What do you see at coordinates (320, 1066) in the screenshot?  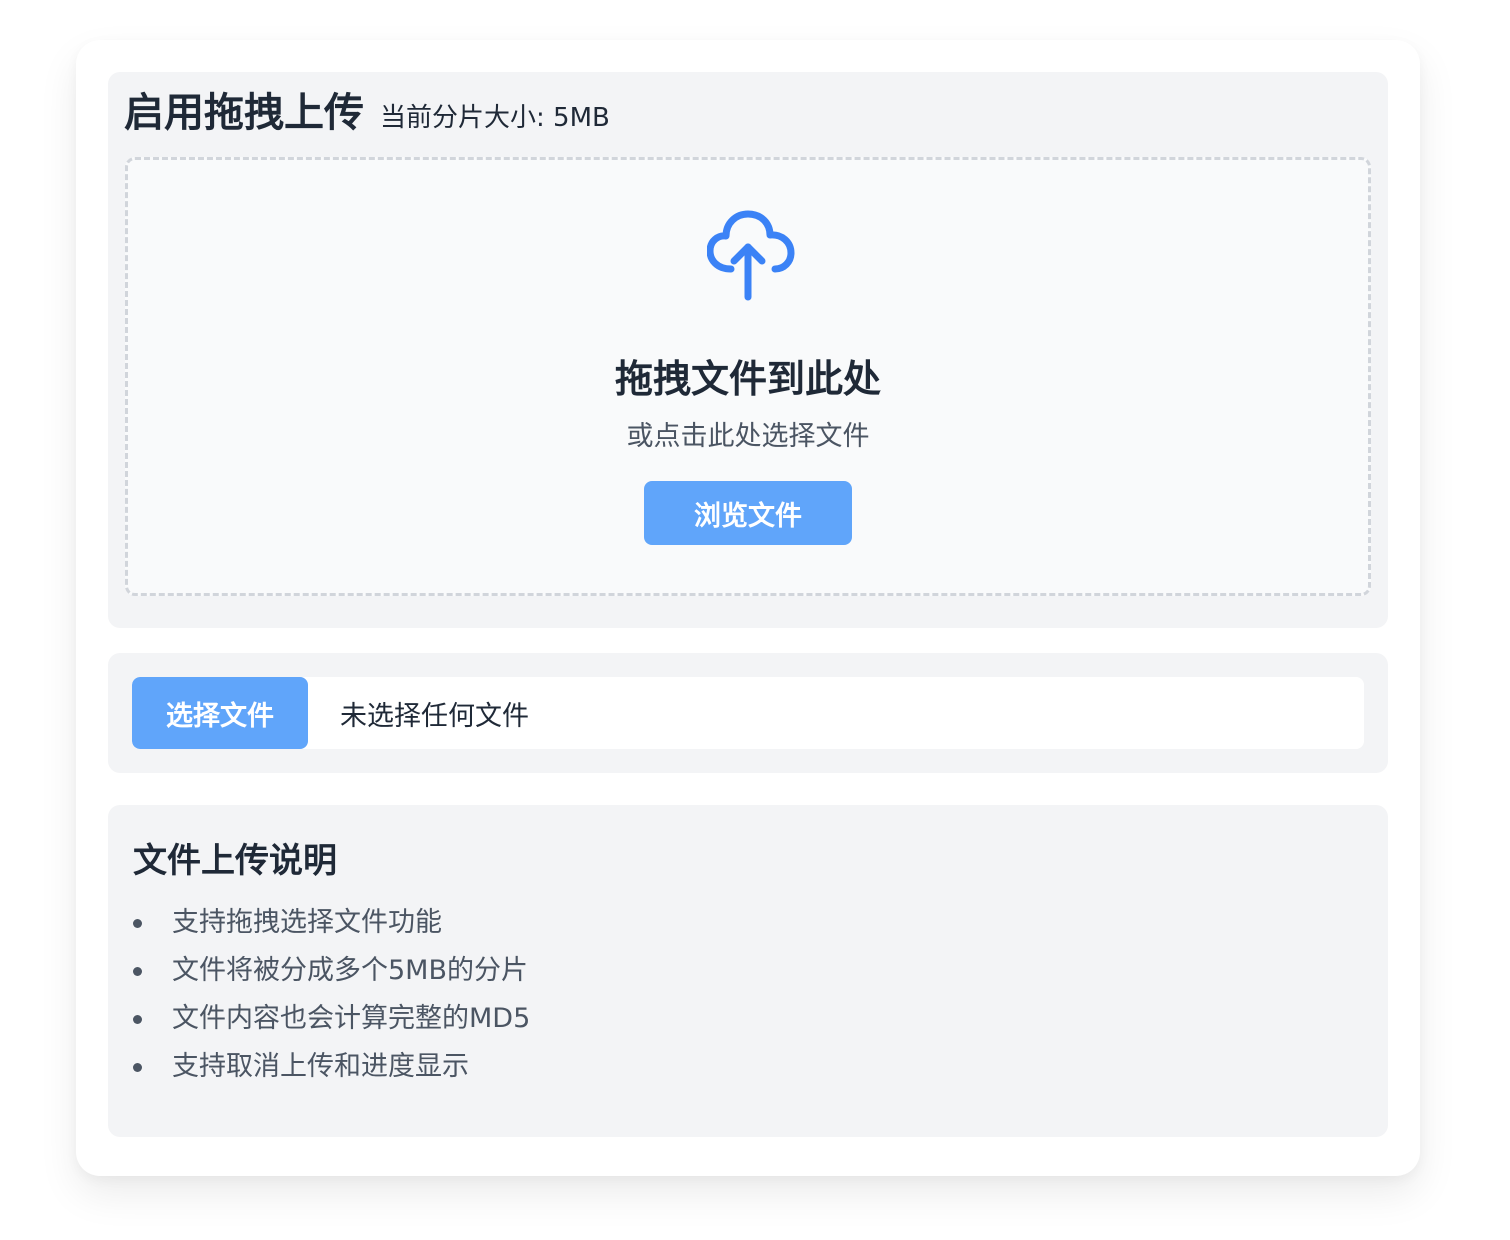 I see `list-item-text: 支持取消上传和进度显示` at bounding box center [320, 1066].